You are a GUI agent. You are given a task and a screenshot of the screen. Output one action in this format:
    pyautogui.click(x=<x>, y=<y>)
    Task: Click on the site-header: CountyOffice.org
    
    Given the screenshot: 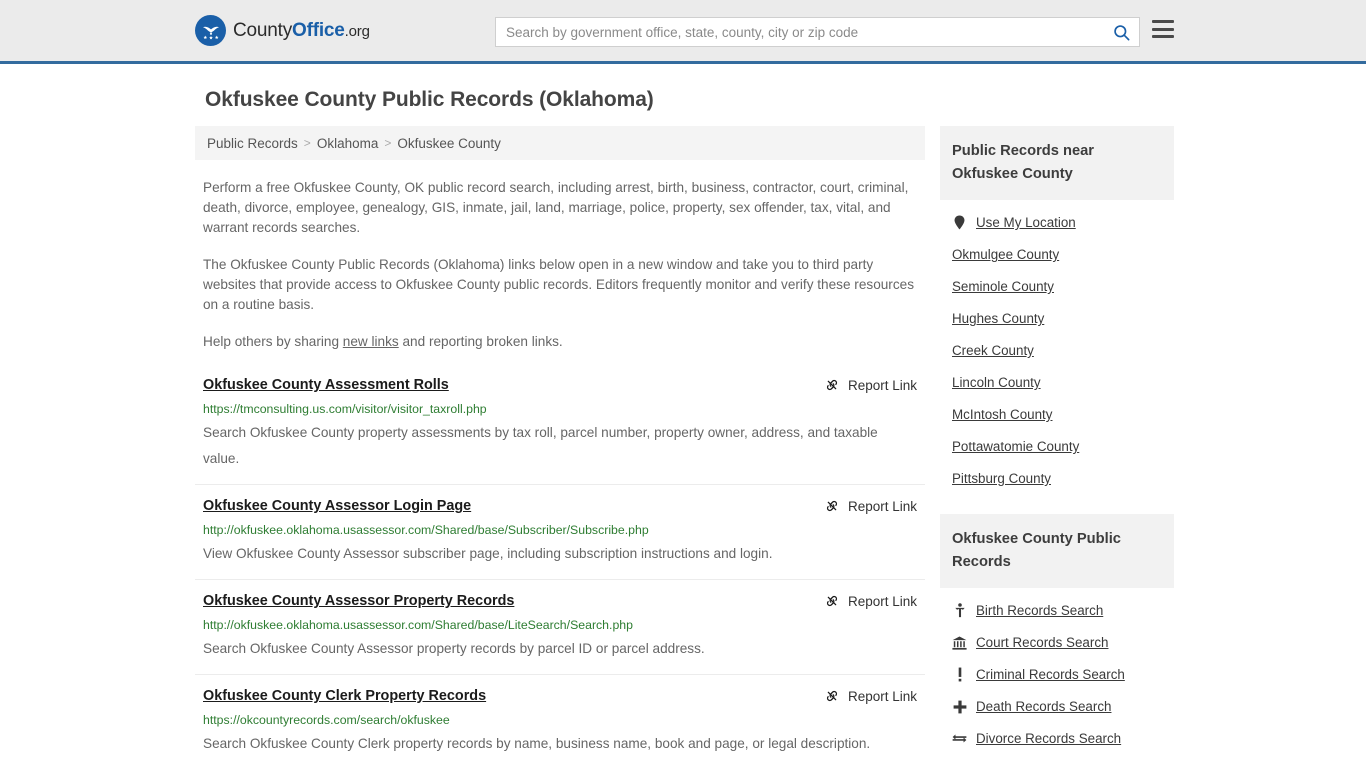 What is the action you would take?
    pyautogui.click(x=683, y=32)
    